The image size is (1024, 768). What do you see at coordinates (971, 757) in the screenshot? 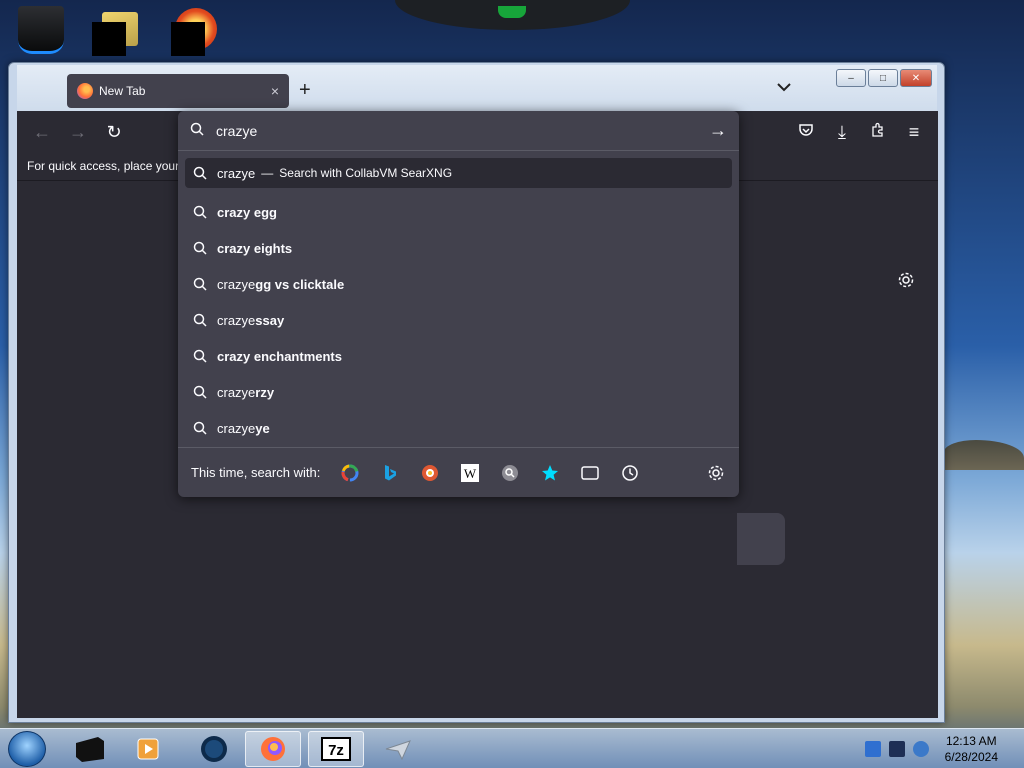
I see `clock-date: 6/28/2024` at bounding box center [971, 757].